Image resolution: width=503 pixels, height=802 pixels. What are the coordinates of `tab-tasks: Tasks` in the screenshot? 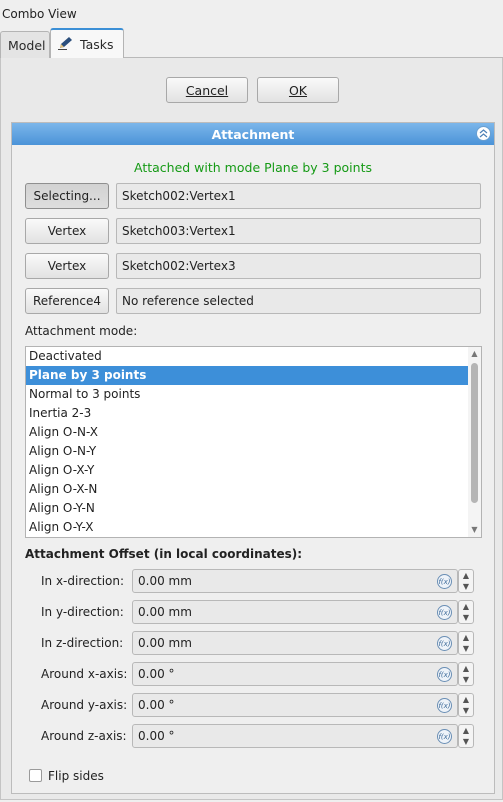 It's located at (87, 43).